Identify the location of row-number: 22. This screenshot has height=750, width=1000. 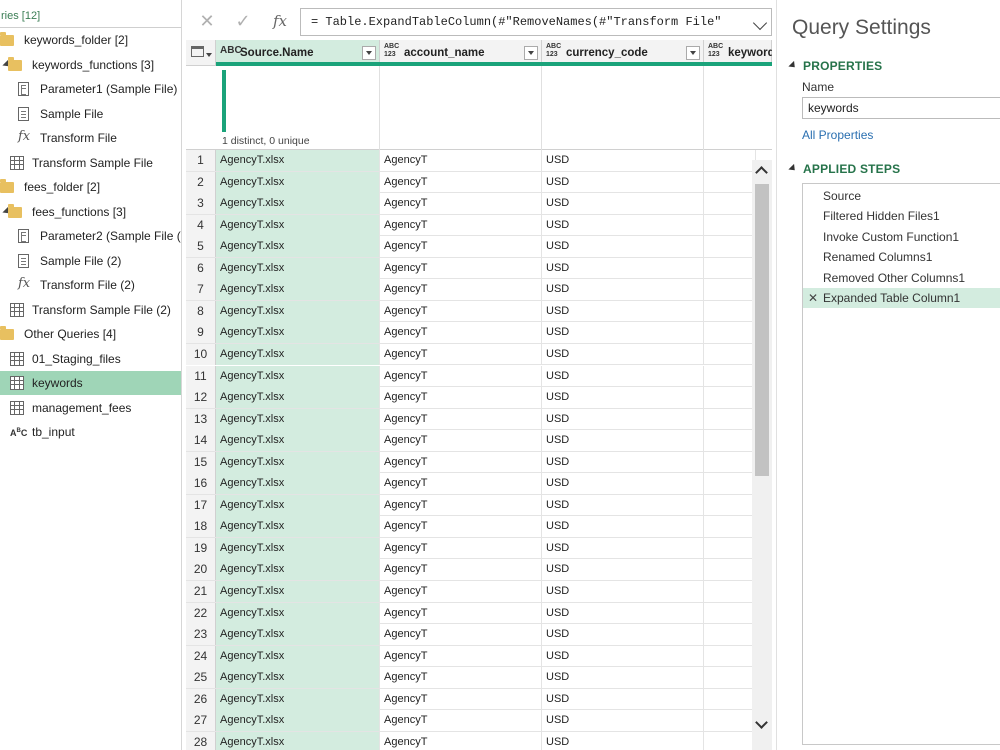
(201, 613).